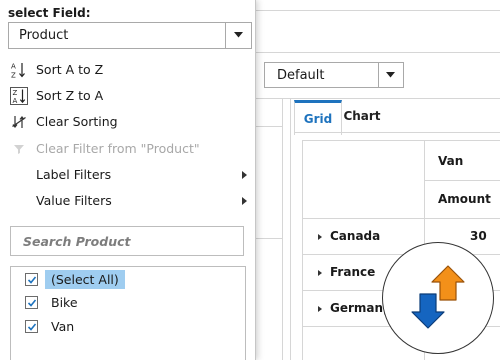  I want to click on list-item: Van, so click(129, 327).